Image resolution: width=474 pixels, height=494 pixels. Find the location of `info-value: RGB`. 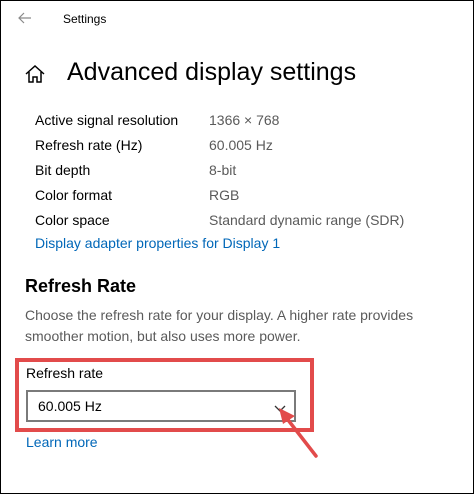

info-value: RGB is located at coordinates (224, 194).